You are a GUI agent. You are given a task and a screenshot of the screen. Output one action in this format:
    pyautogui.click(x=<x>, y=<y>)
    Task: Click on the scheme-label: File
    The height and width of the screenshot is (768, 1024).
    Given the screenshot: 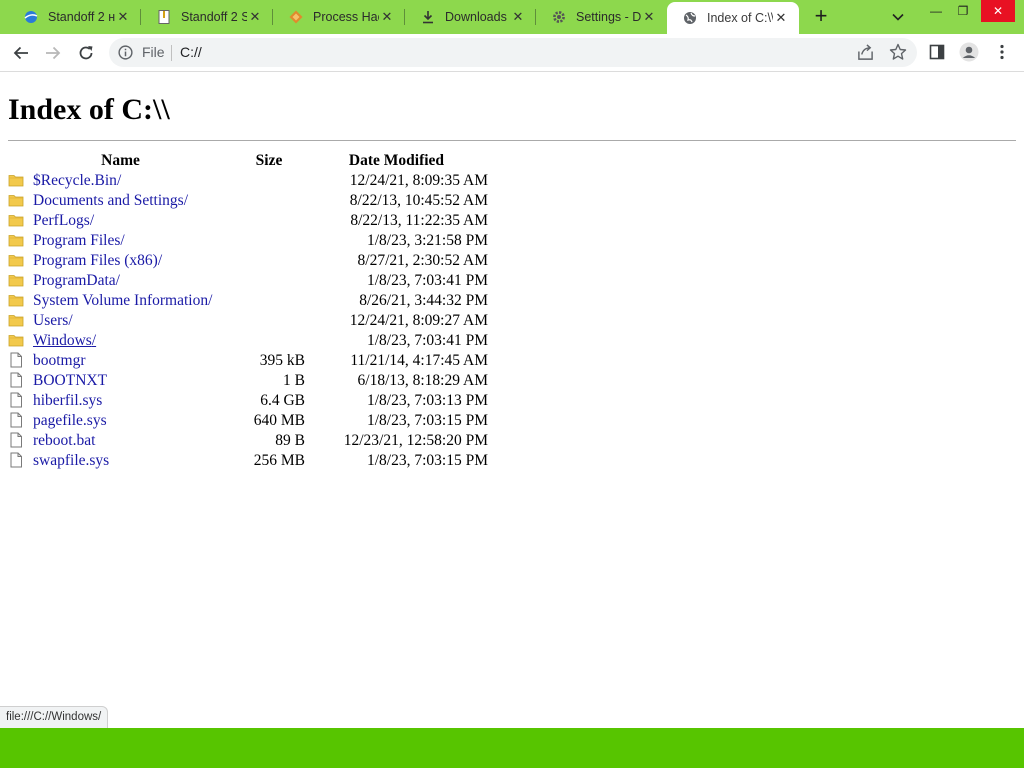 What is the action you would take?
    pyautogui.click(x=153, y=52)
    